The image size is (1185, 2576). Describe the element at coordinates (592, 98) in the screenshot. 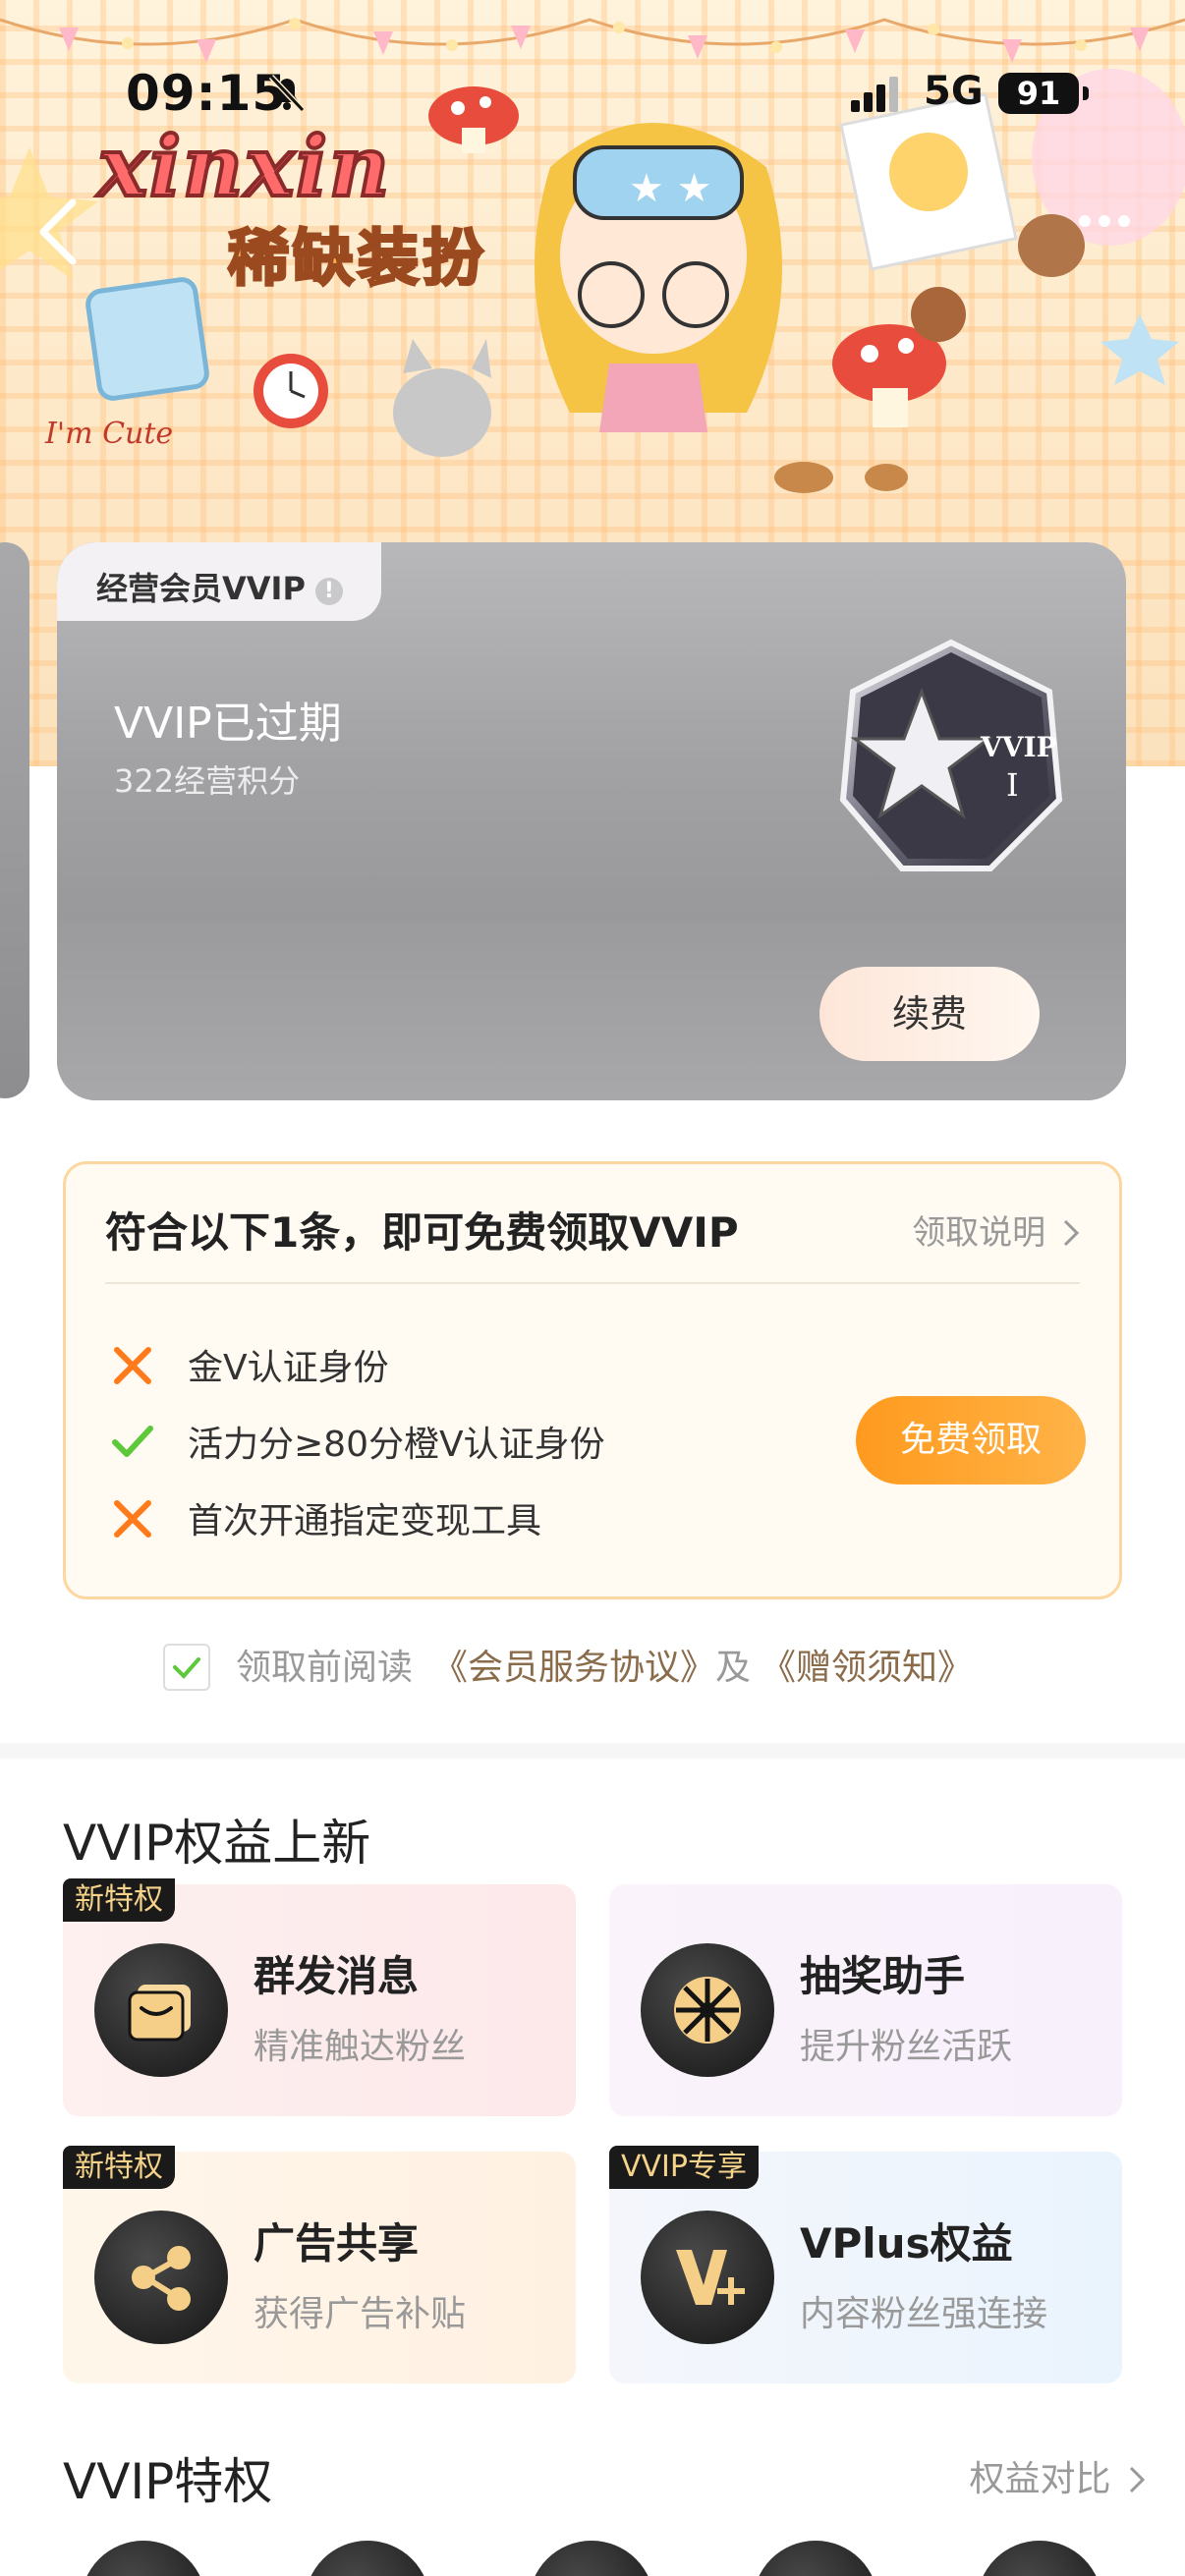

I see `status-bar: 09:15 5G 91` at that location.